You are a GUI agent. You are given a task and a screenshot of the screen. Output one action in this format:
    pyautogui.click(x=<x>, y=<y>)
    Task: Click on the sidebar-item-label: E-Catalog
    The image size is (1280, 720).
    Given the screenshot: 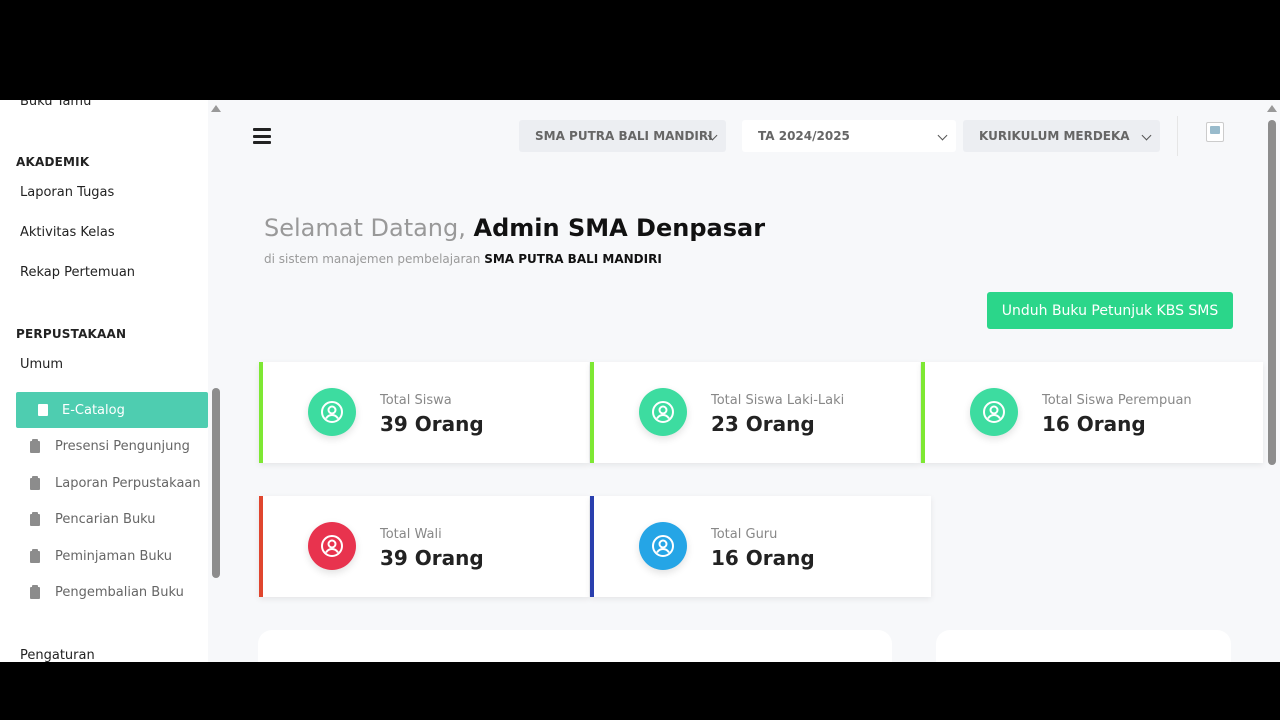 What is the action you would take?
    pyautogui.click(x=93, y=410)
    